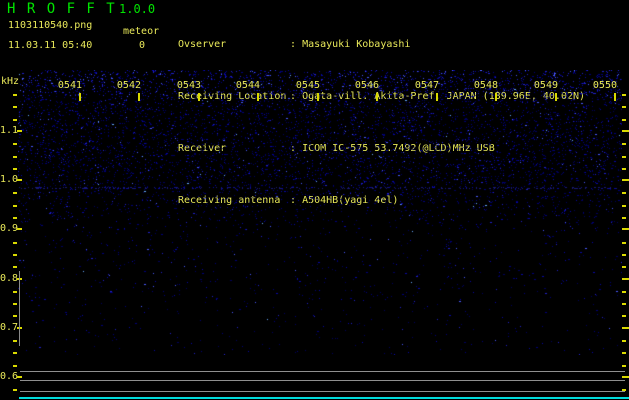  I want to click on info-value: Masayuki Kobayashi, so click(356, 44).